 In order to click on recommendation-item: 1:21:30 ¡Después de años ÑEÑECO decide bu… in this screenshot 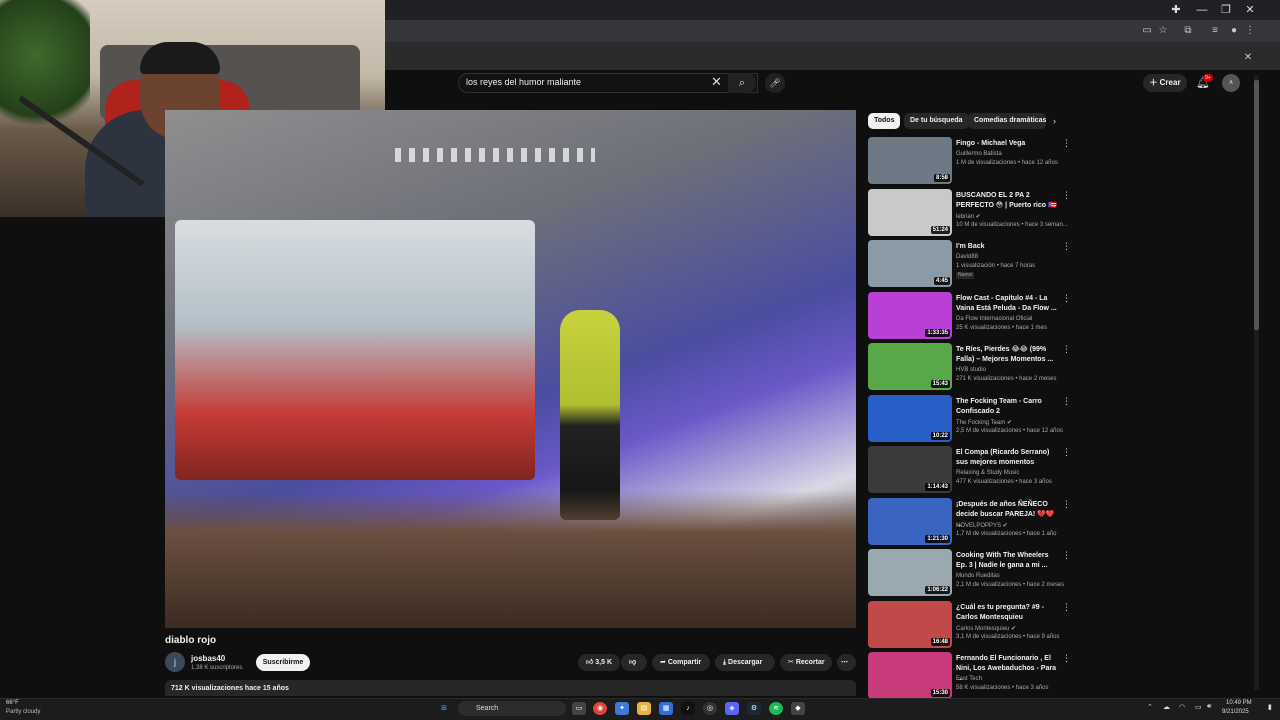, I will do `click(969, 522)`.